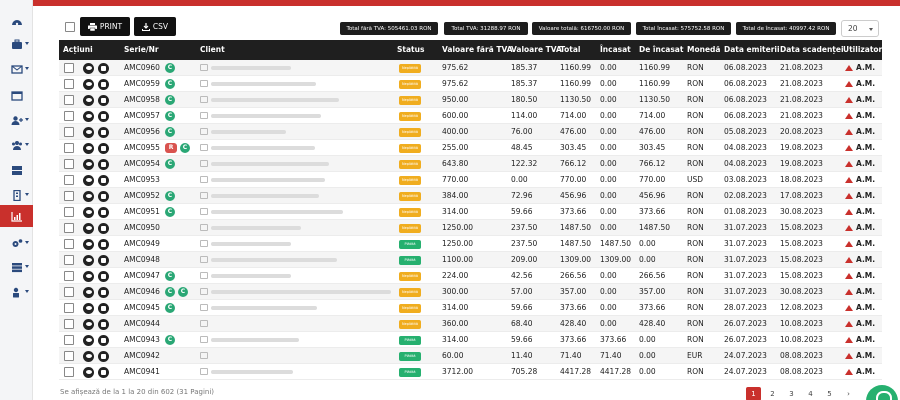 This screenshot has height=400, width=900. Describe the element at coordinates (536, 50) in the screenshot. I see `col-vat: Valoare TVA` at that location.